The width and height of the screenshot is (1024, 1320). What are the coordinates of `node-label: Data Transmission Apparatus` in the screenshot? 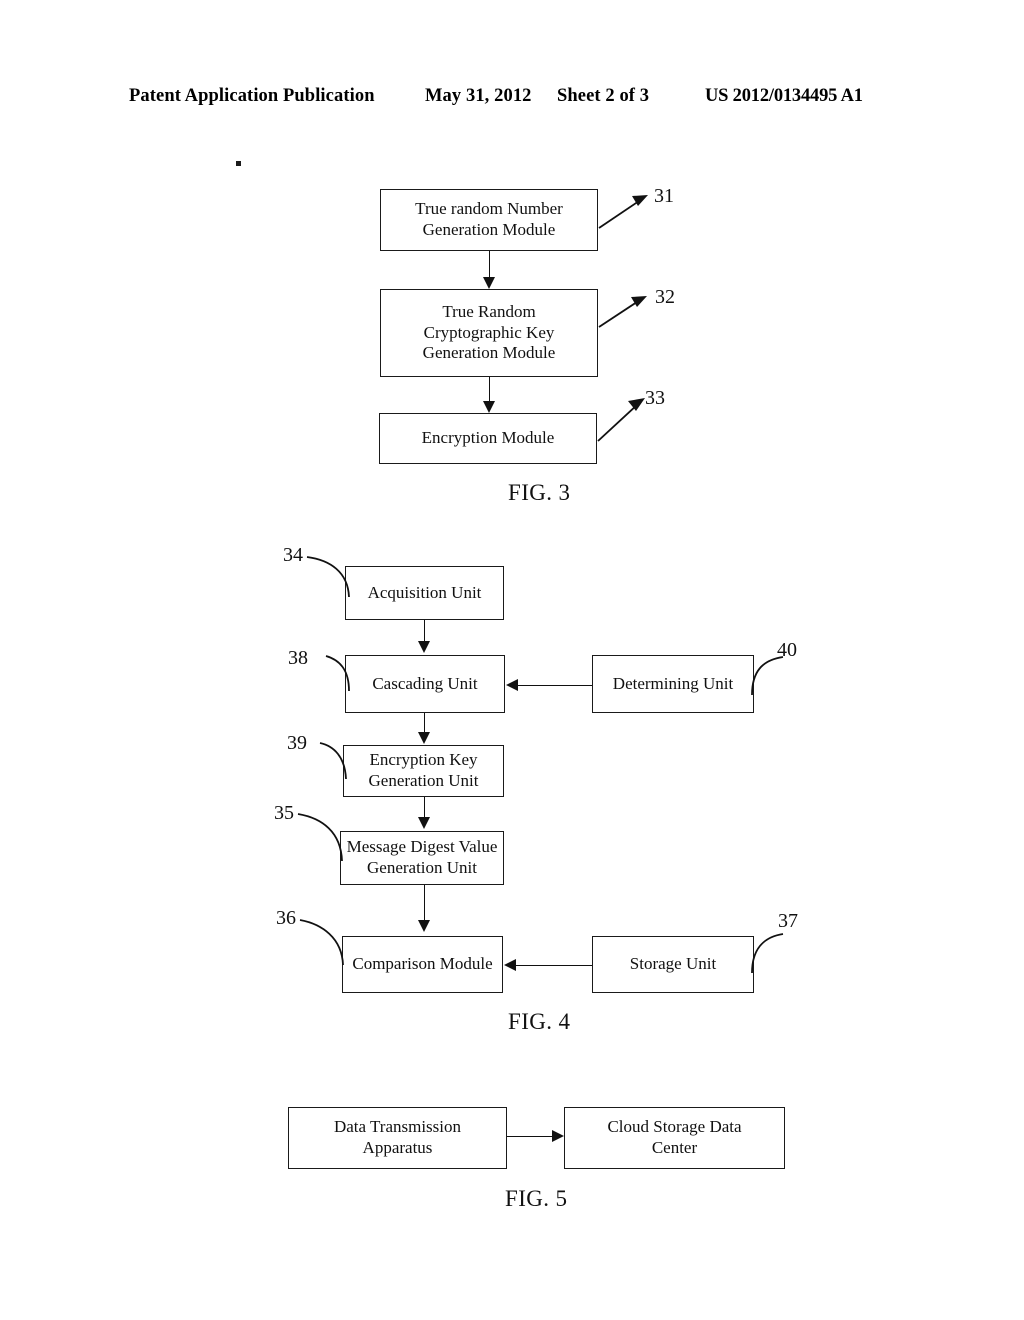 It's located at (397, 1137).